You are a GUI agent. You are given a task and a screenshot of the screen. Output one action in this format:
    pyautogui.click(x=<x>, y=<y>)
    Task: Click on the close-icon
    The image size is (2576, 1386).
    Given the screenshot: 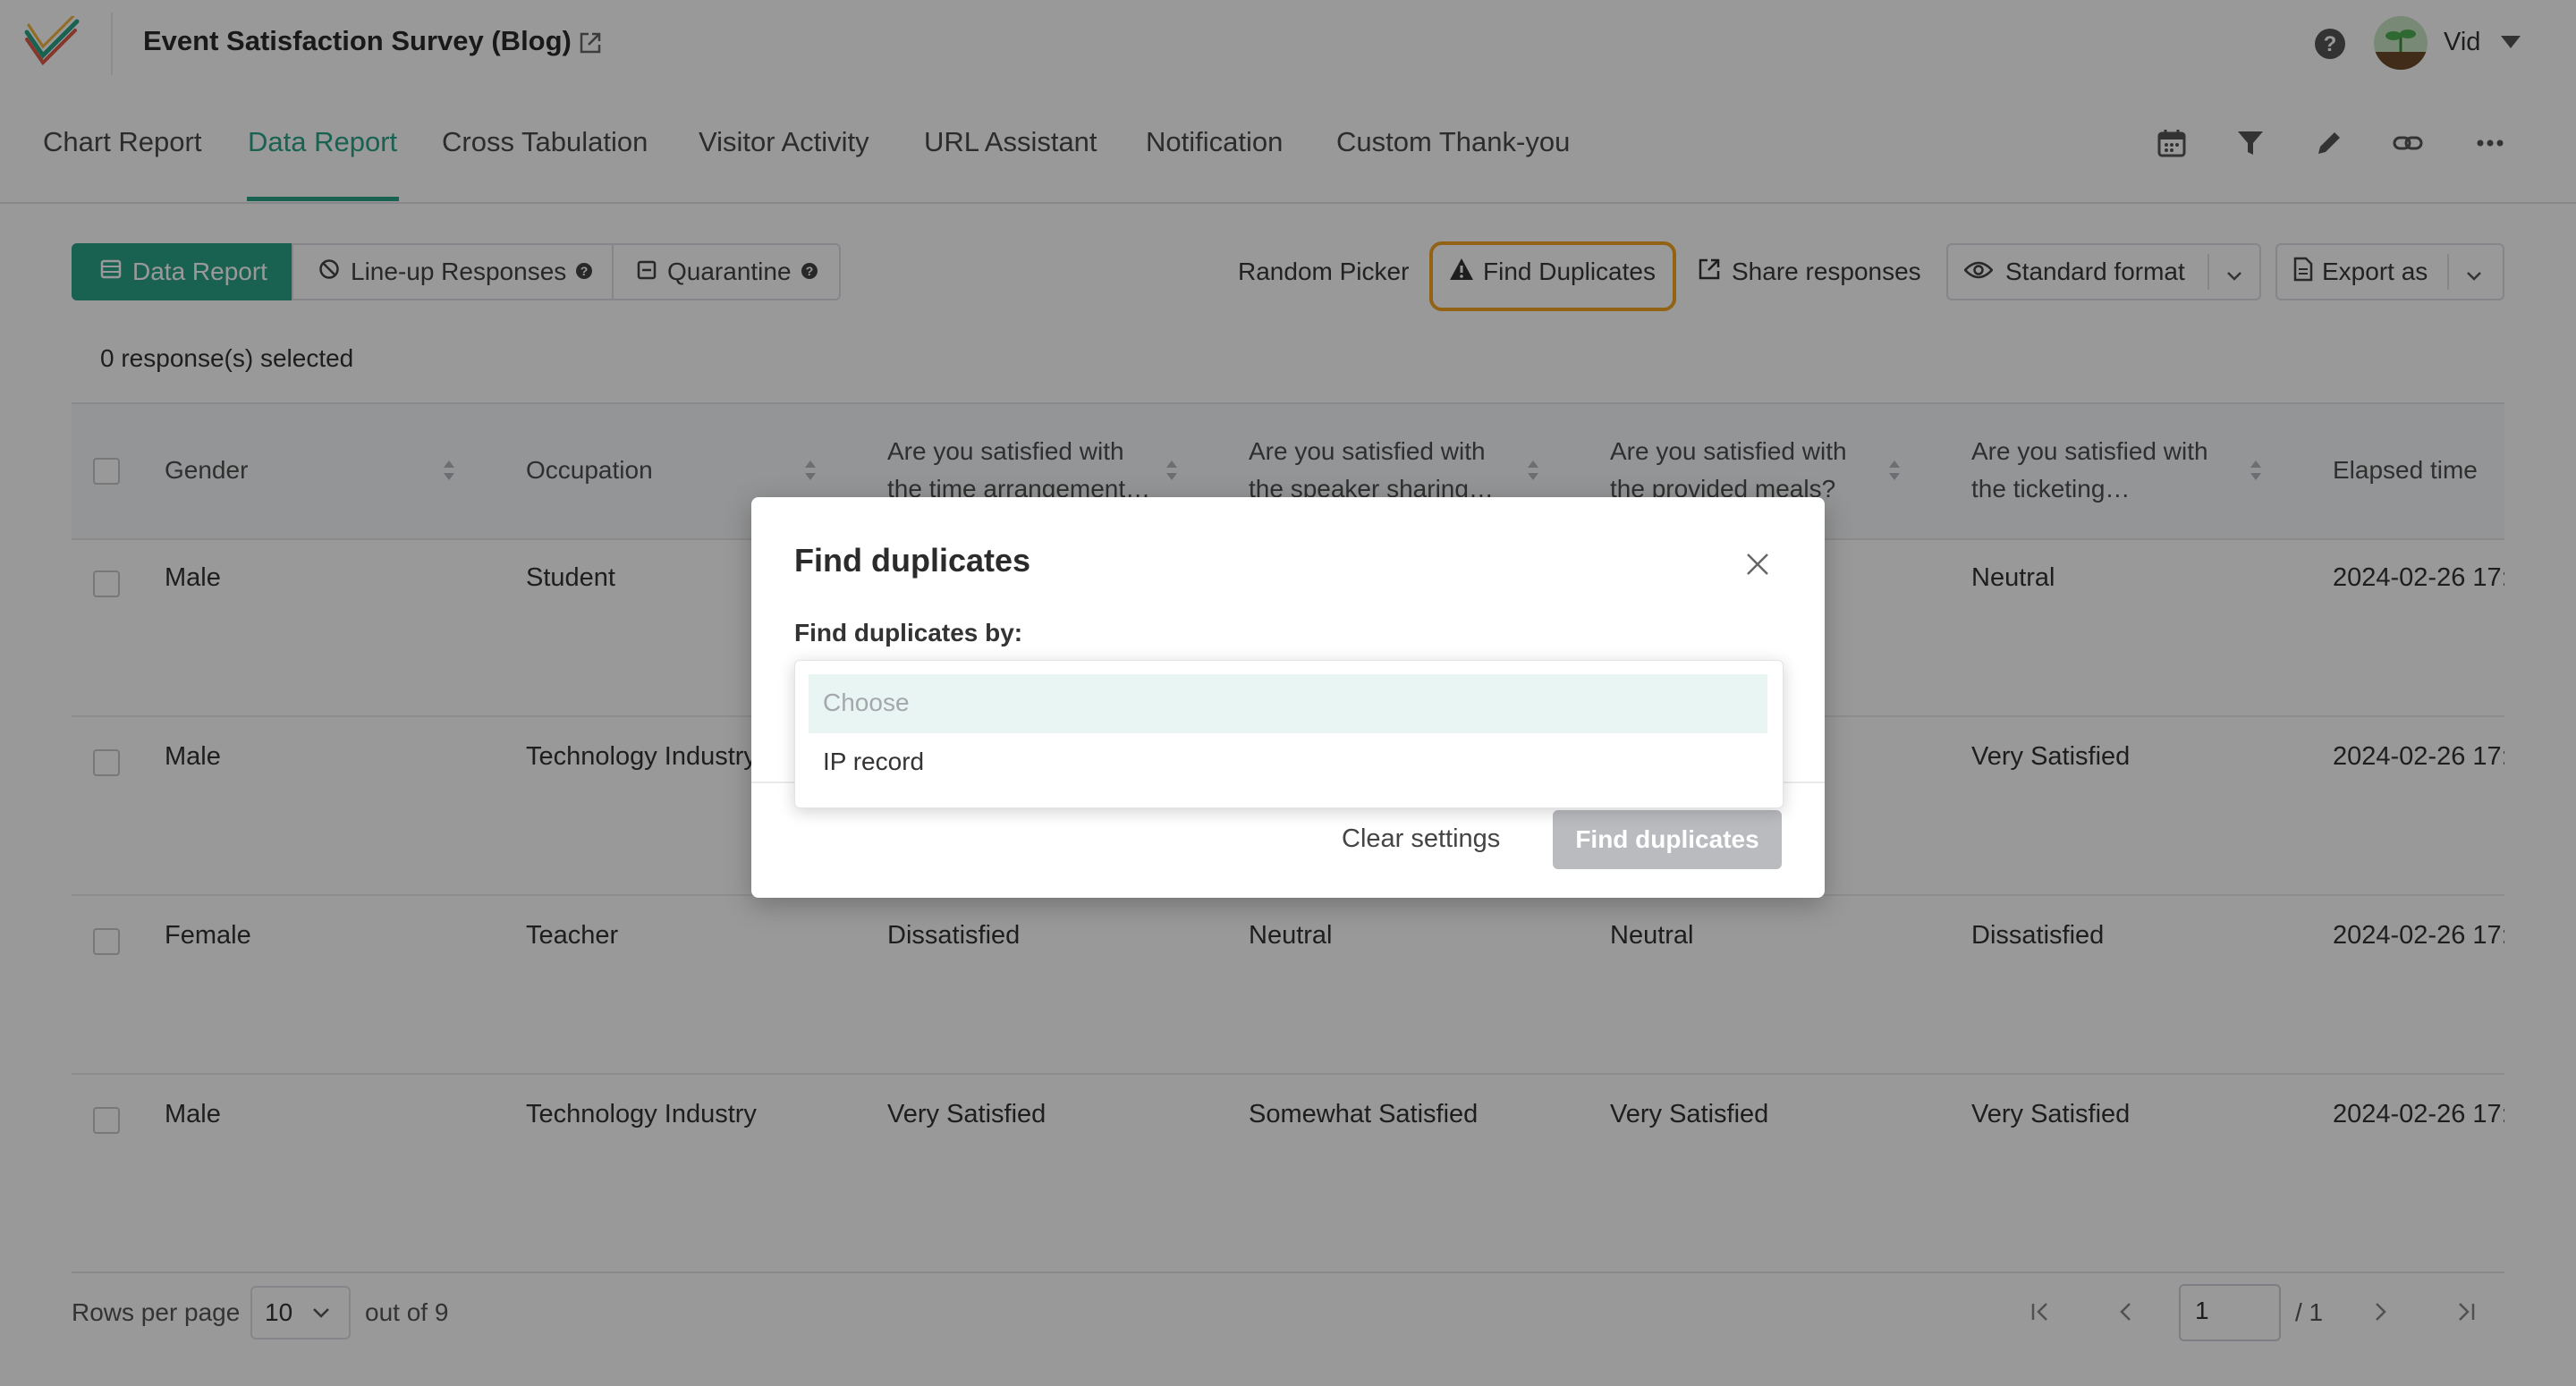 What is the action you would take?
    pyautogui.click(x=1757, y=564)
    